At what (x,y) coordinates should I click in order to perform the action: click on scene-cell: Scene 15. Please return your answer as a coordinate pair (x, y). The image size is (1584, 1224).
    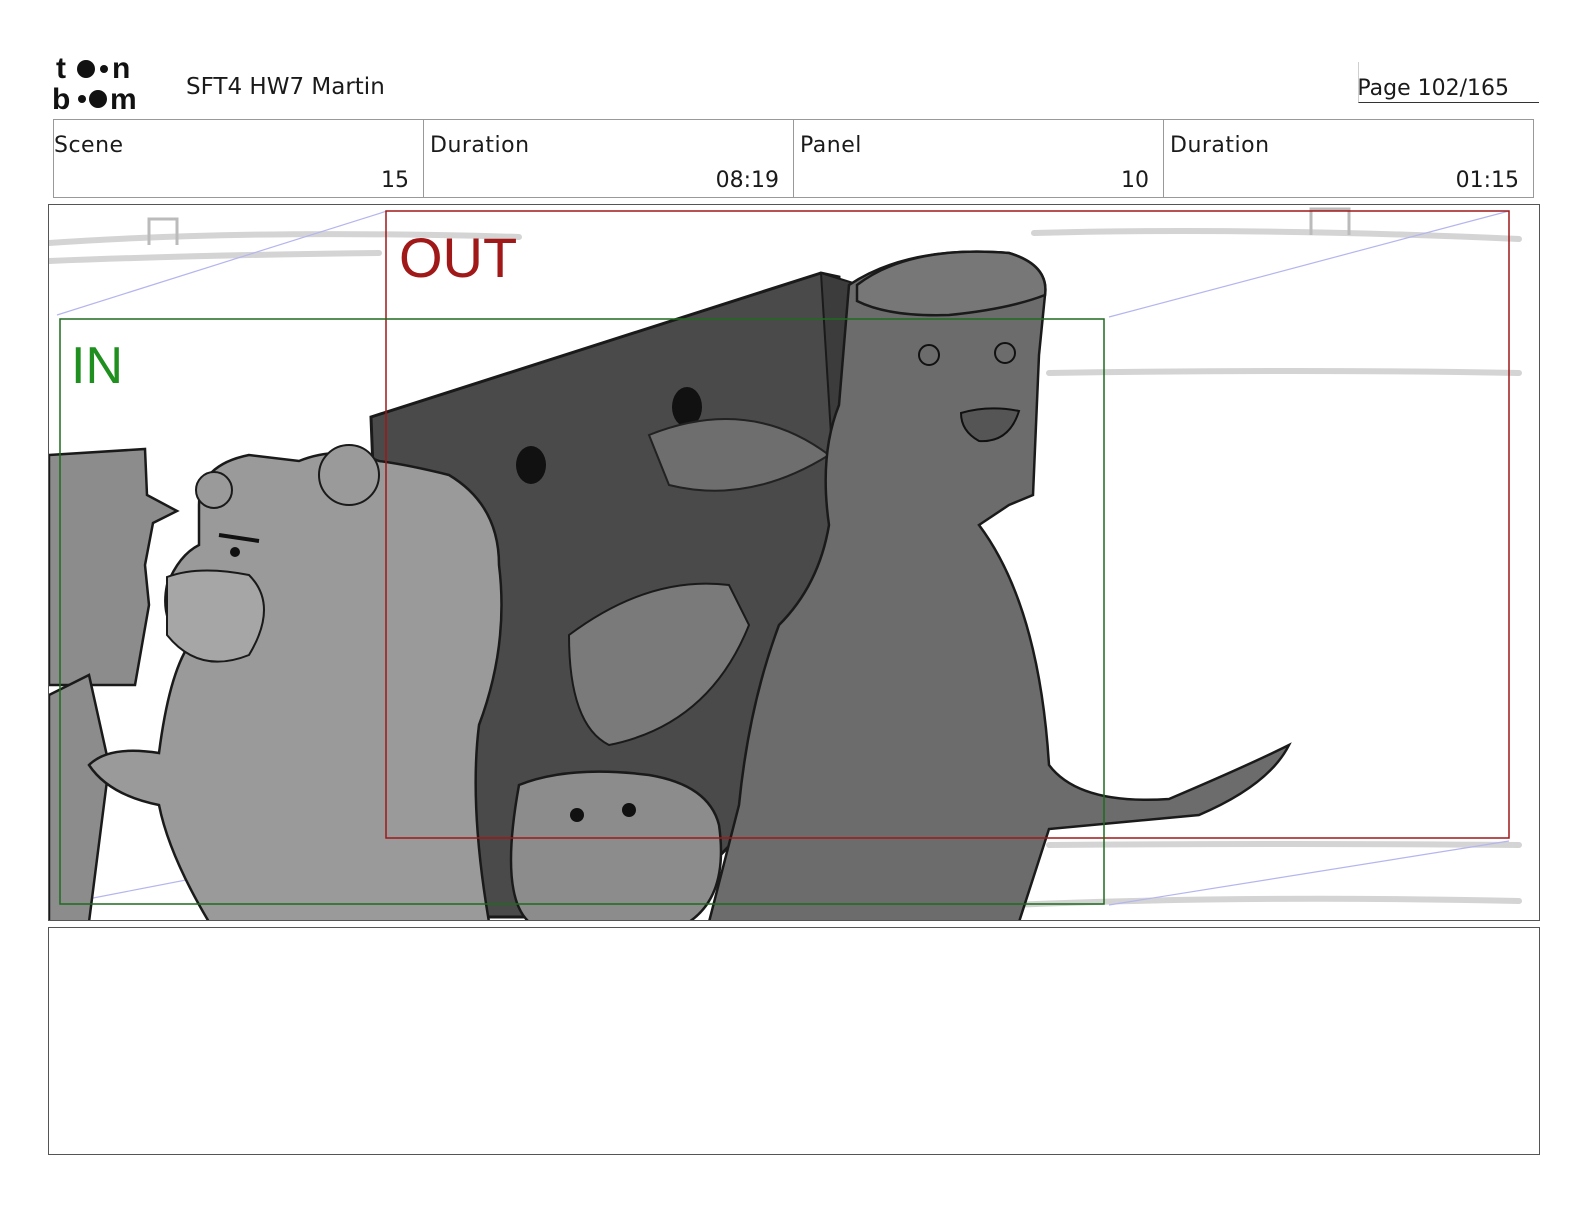
    Looking at the image, I should click on (239, 158).